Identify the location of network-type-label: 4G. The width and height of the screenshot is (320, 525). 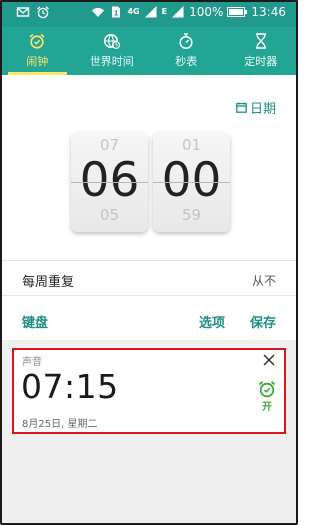
(133, 11).